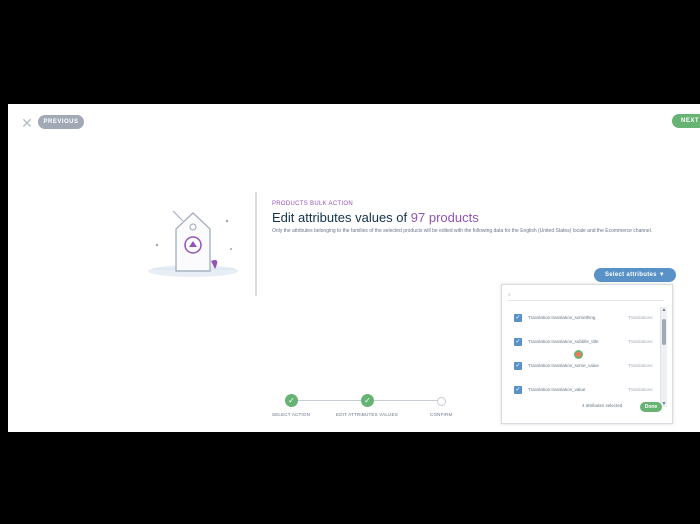  Describe the element at coordinates (562, 317) in the screenshot. I see `attribute-code: Translation.translation_something` at that location.